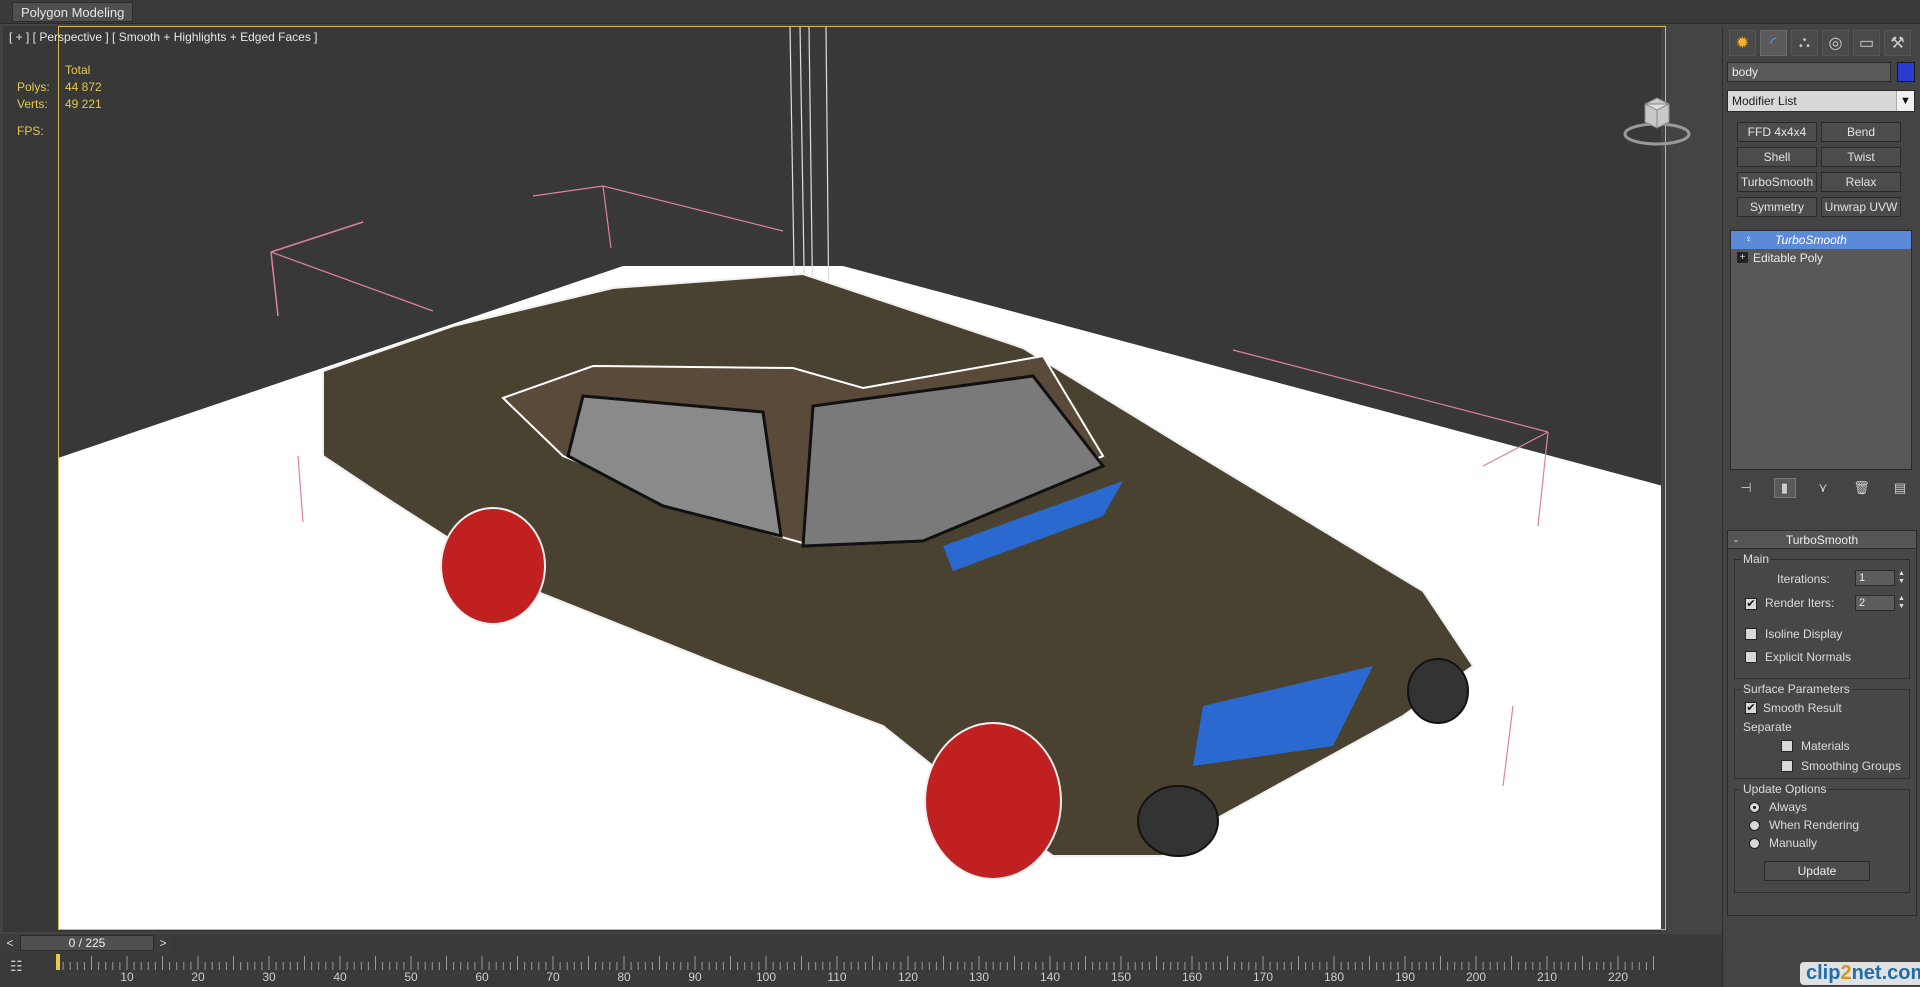 This screenshot has width=1920, height=987. Describe the element at coordinates (1787, 766) in the screenshot. I see `smoothing-groups-checkbox` at that location.